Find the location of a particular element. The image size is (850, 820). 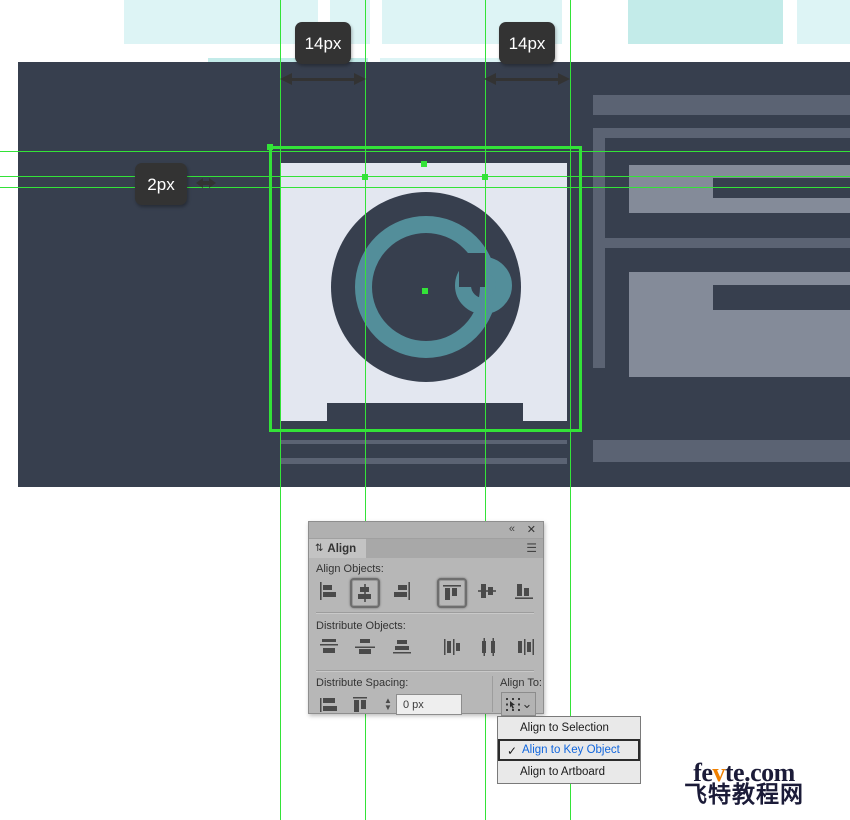

panel-tab-row: ⇅ Align ☰ is located at coordinates (426, 548).